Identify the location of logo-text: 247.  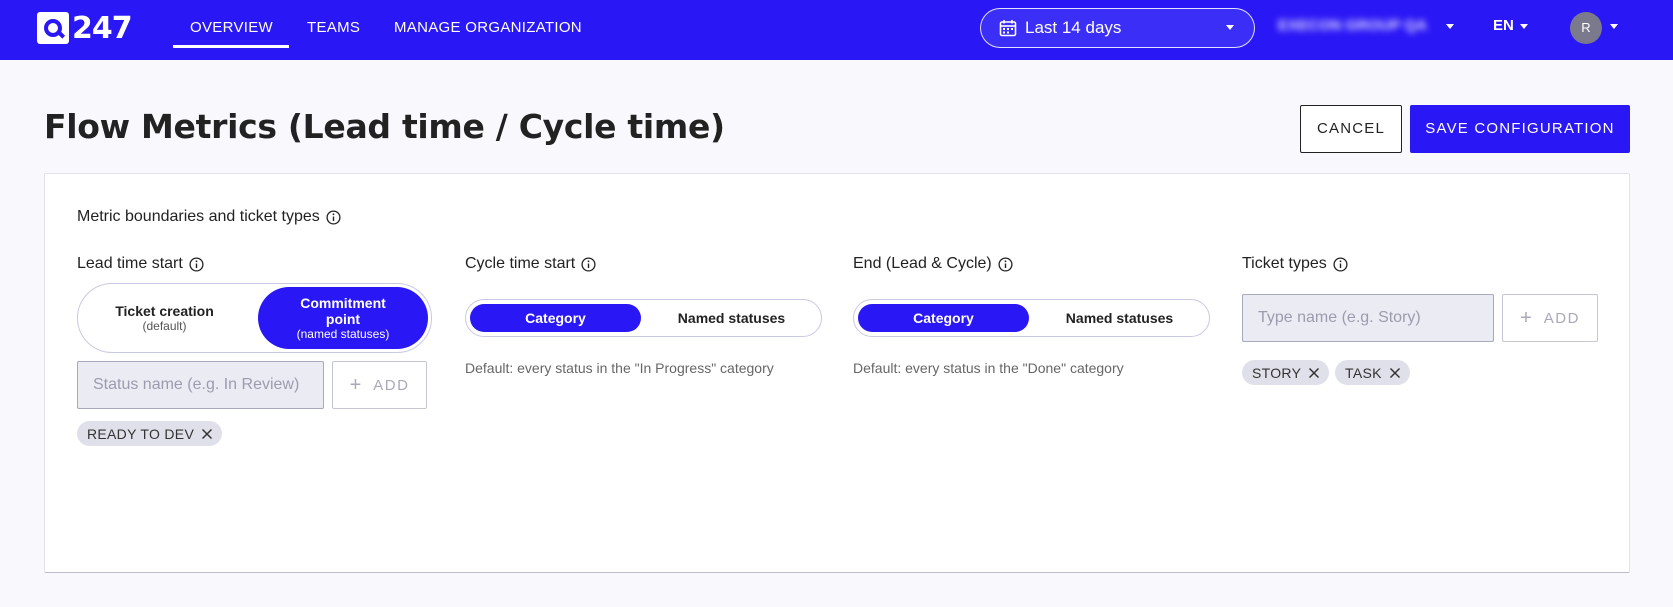
(102, 28).